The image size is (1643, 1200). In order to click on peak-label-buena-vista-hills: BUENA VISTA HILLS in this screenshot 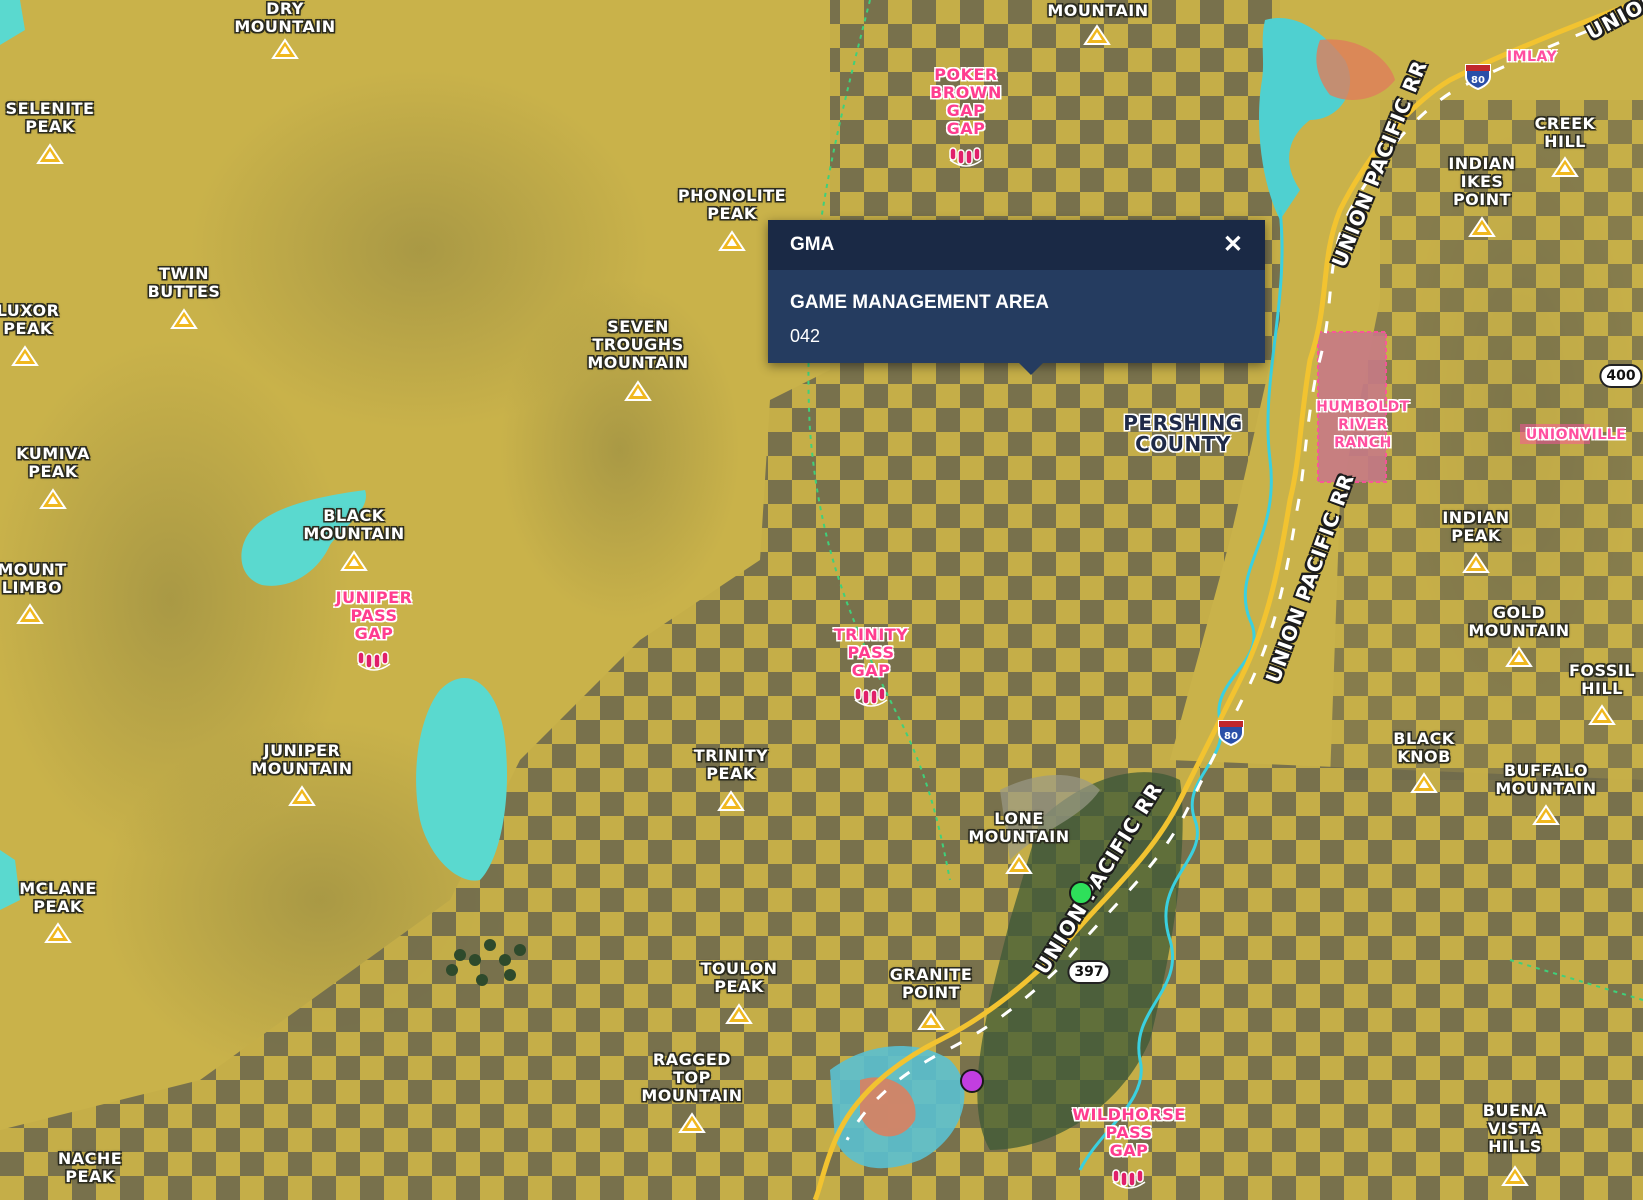, I will do `click(1515, 1129)`.